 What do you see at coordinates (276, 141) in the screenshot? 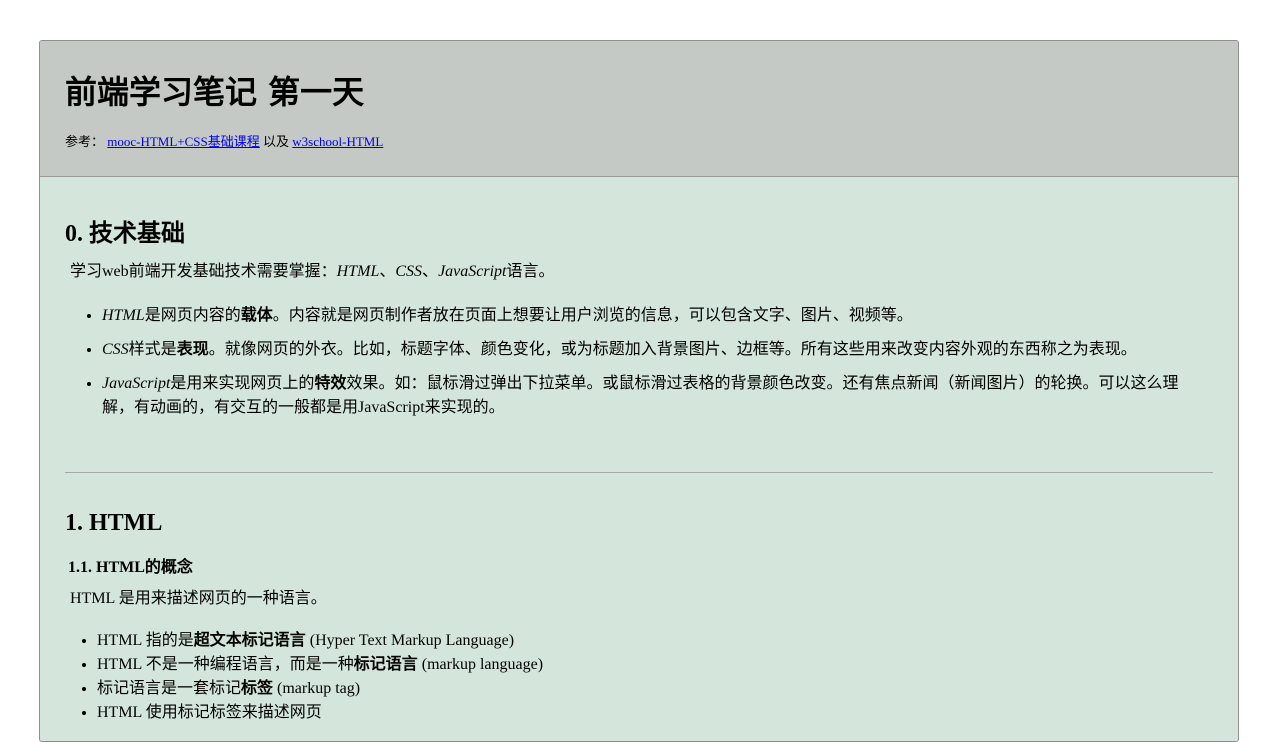
I see `reference-mid: 以及` at bounding box center [276, 141].